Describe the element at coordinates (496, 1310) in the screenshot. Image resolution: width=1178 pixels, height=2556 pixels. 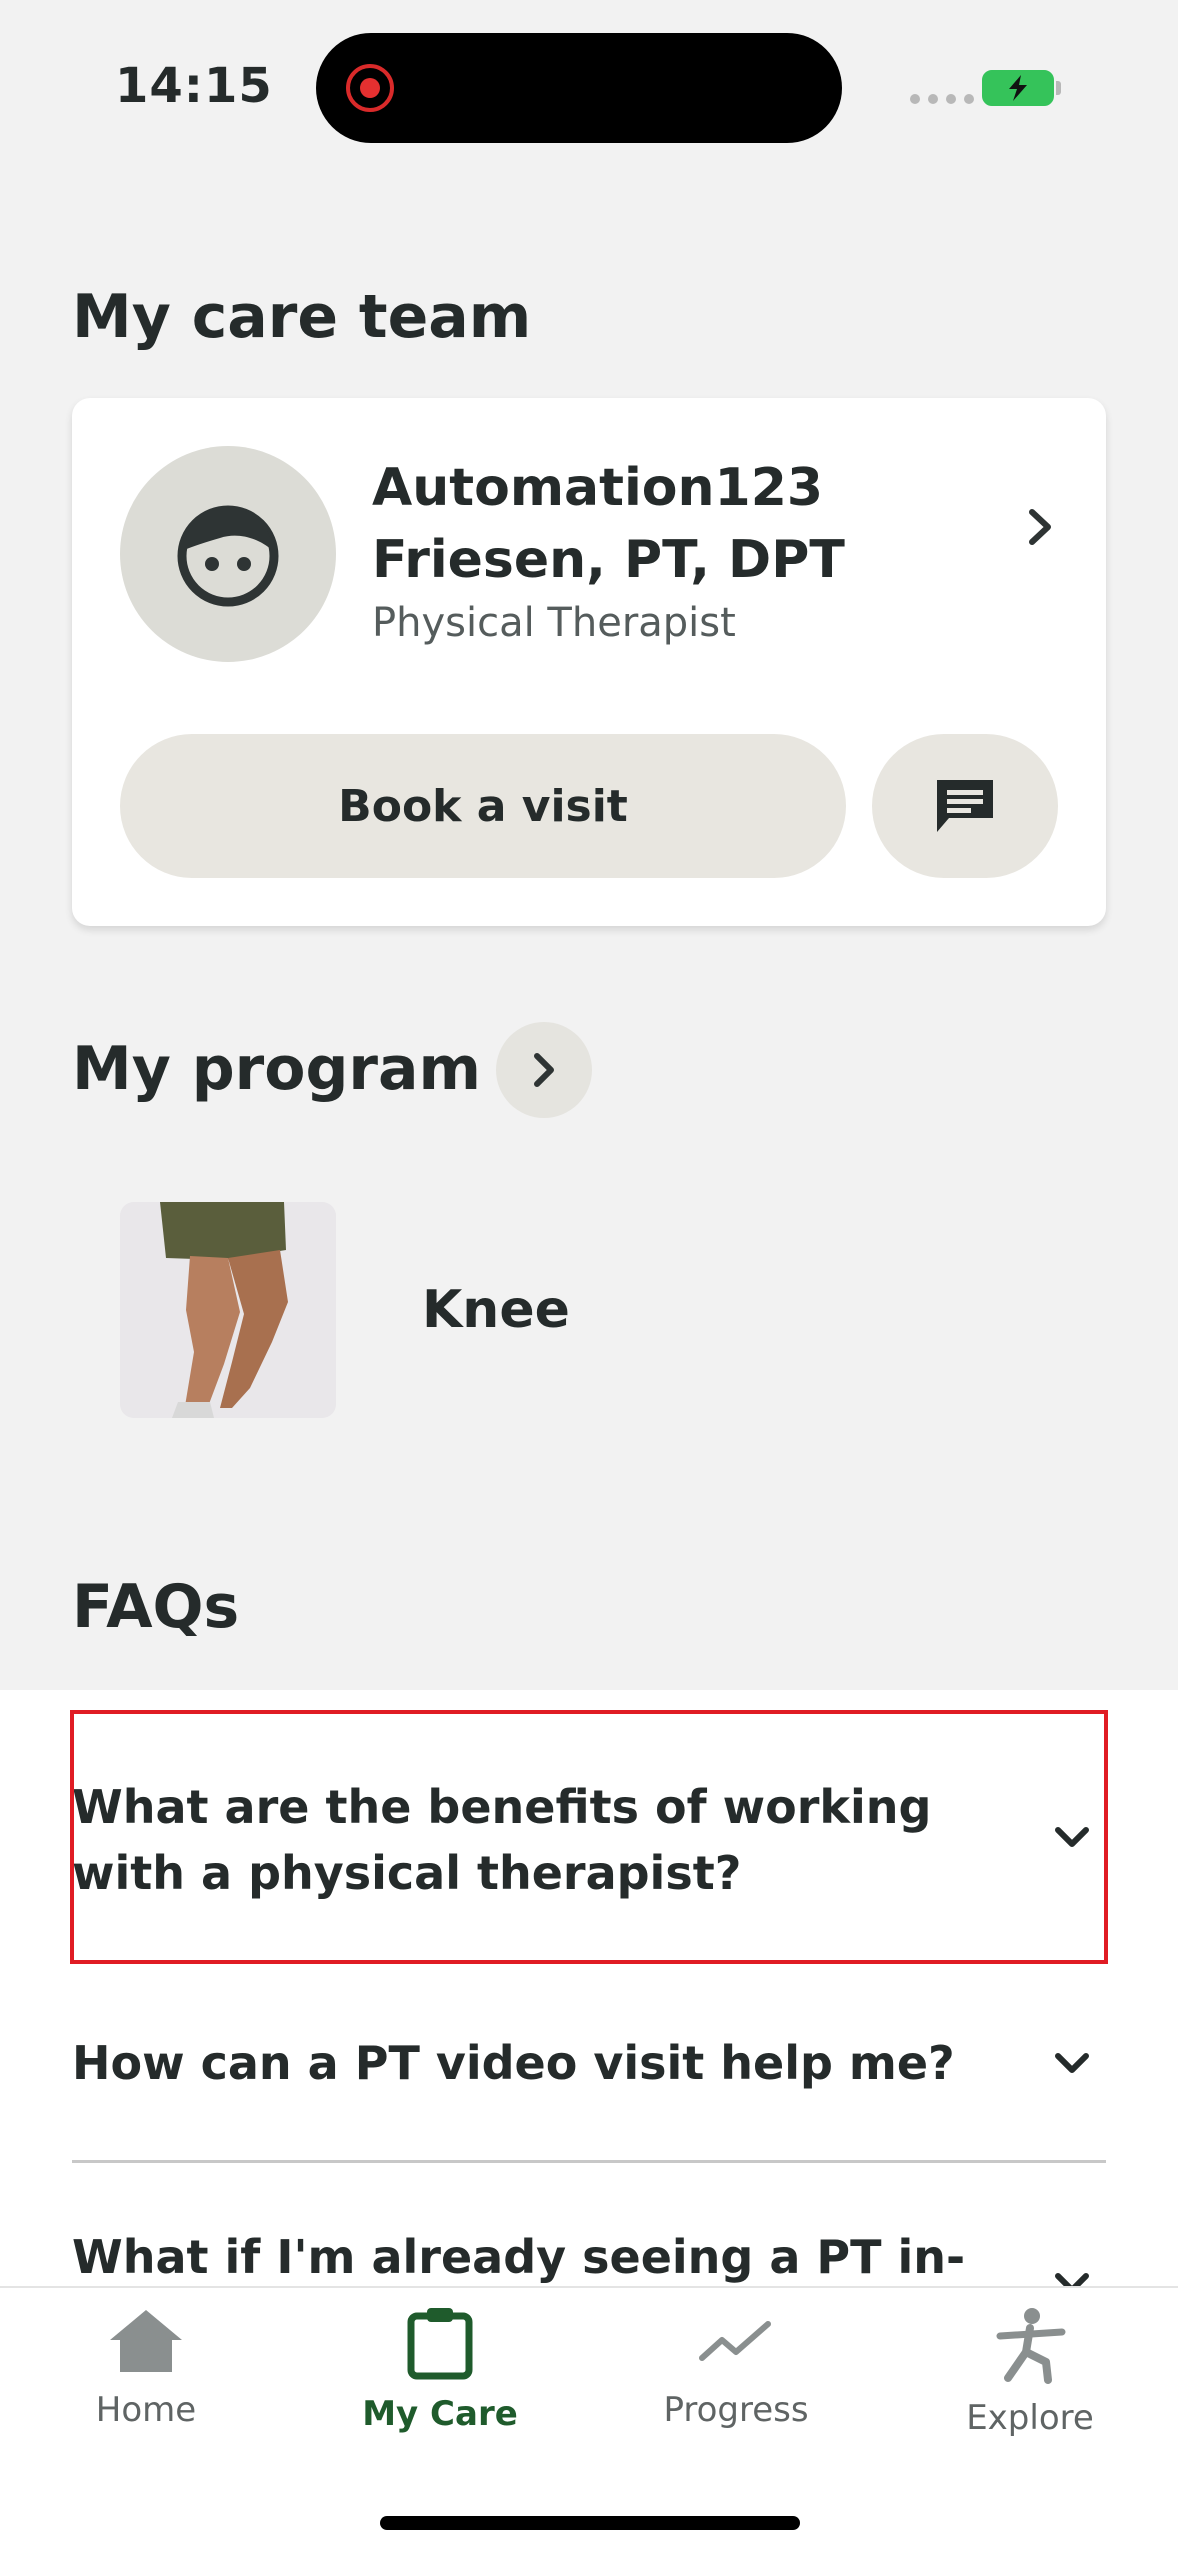
I see `program-item-label: Knee` at that location.